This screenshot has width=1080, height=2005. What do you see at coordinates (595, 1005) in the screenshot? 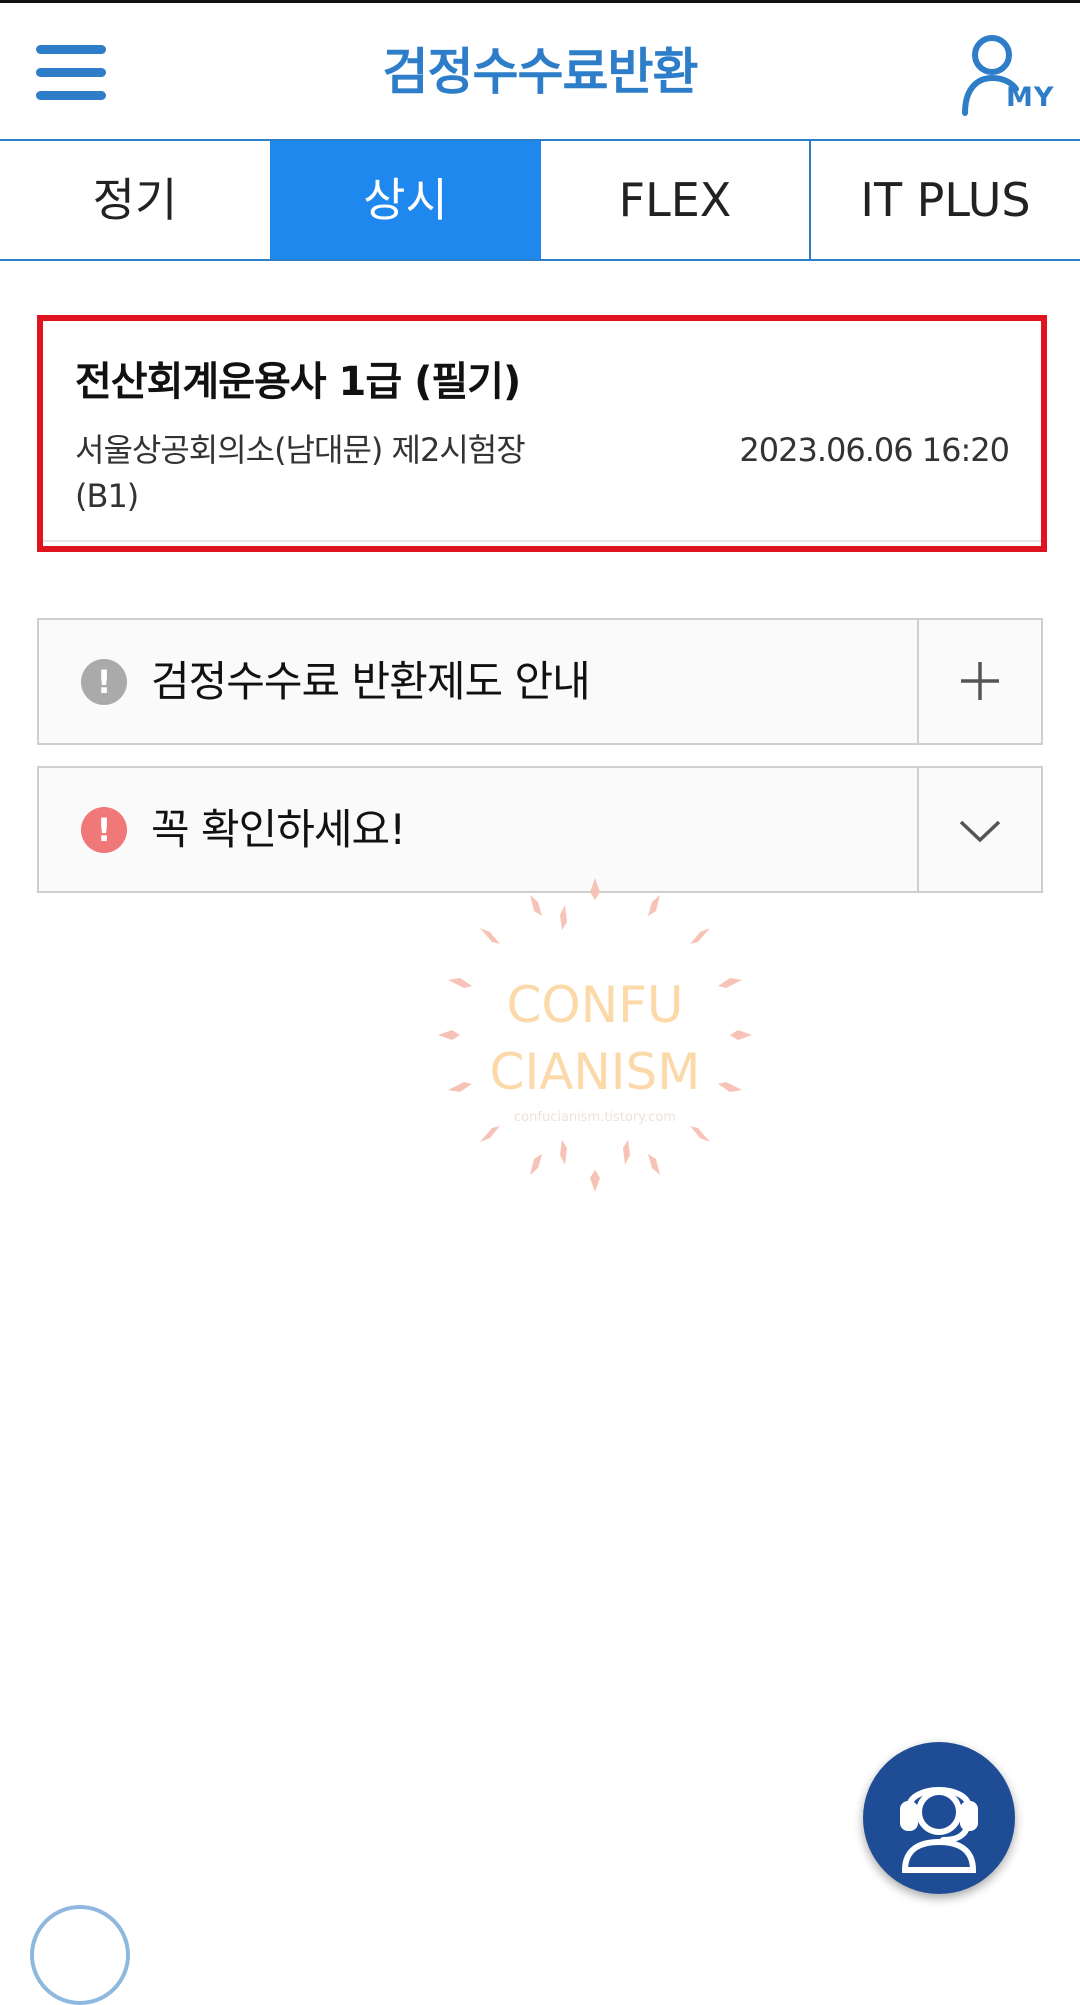
I see `watermark-text: CONFU` at bounding box center [595, 1005].